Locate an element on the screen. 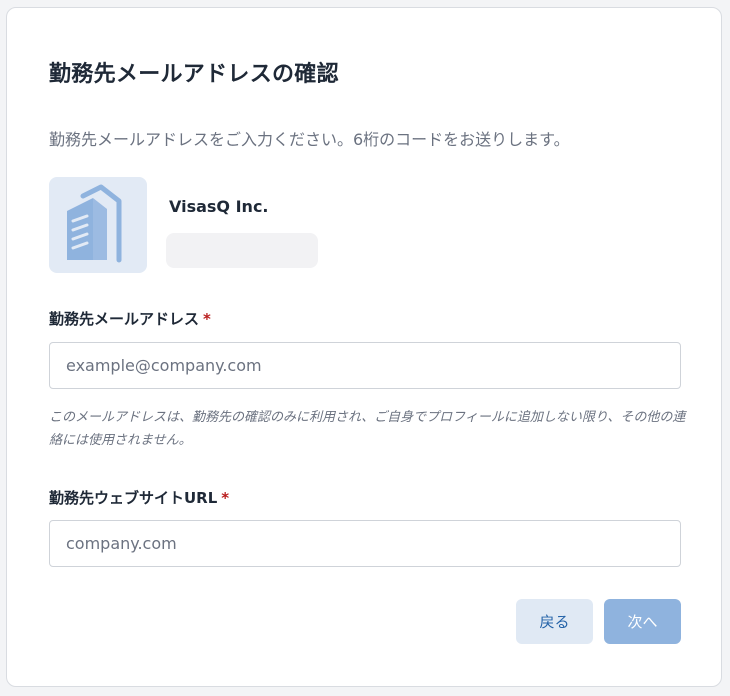 This screenshot has height=696, width=730. email-input is located at coordinates (365, 365).